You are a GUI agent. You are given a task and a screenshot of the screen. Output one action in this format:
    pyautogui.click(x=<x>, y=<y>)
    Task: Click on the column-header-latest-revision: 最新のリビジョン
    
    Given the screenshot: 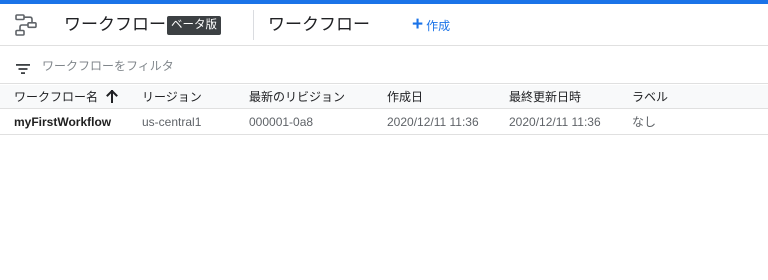 What is the action you would take?
    pyautogui.click(x=297, y=96)
    